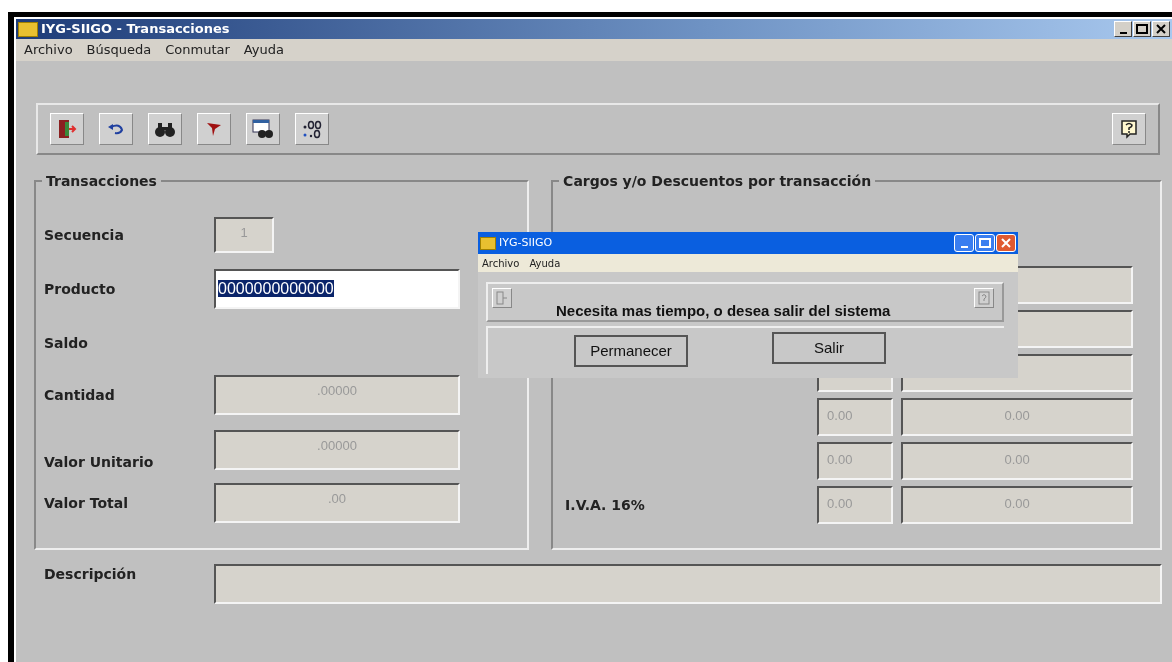 This screenshot has height=662, width=1172. I want to click on input-field, so click(688, 584).